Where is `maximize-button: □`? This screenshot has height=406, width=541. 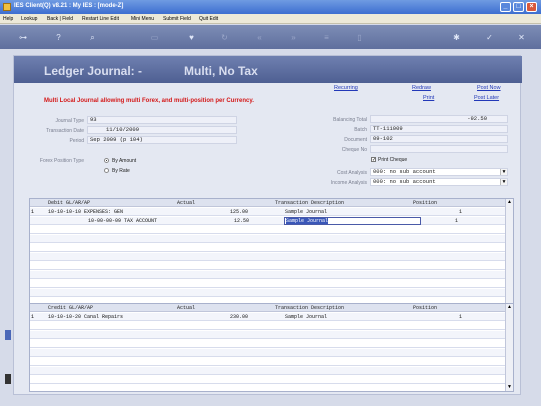 maximize-button: □ is located at coordinates (518, 7).